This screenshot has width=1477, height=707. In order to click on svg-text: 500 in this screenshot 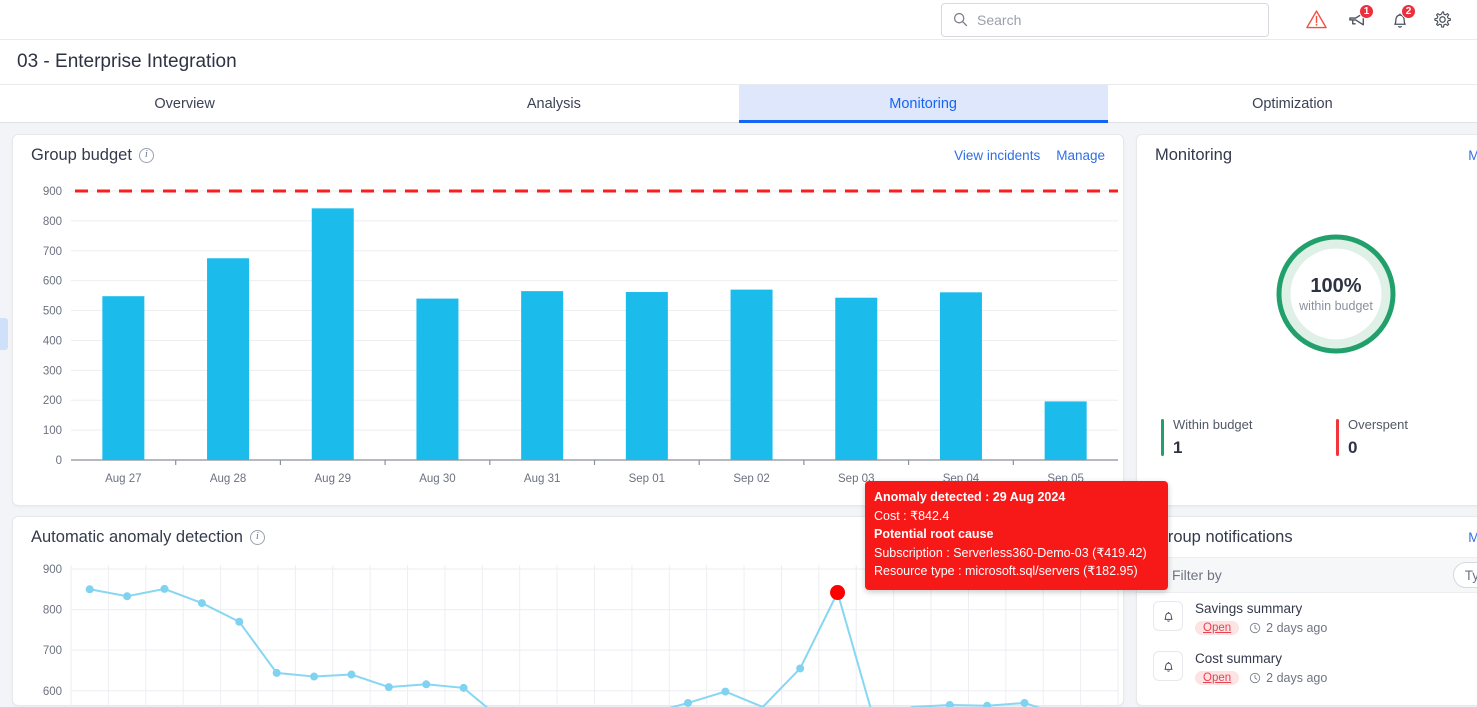, I will do `click(52, 312)`.